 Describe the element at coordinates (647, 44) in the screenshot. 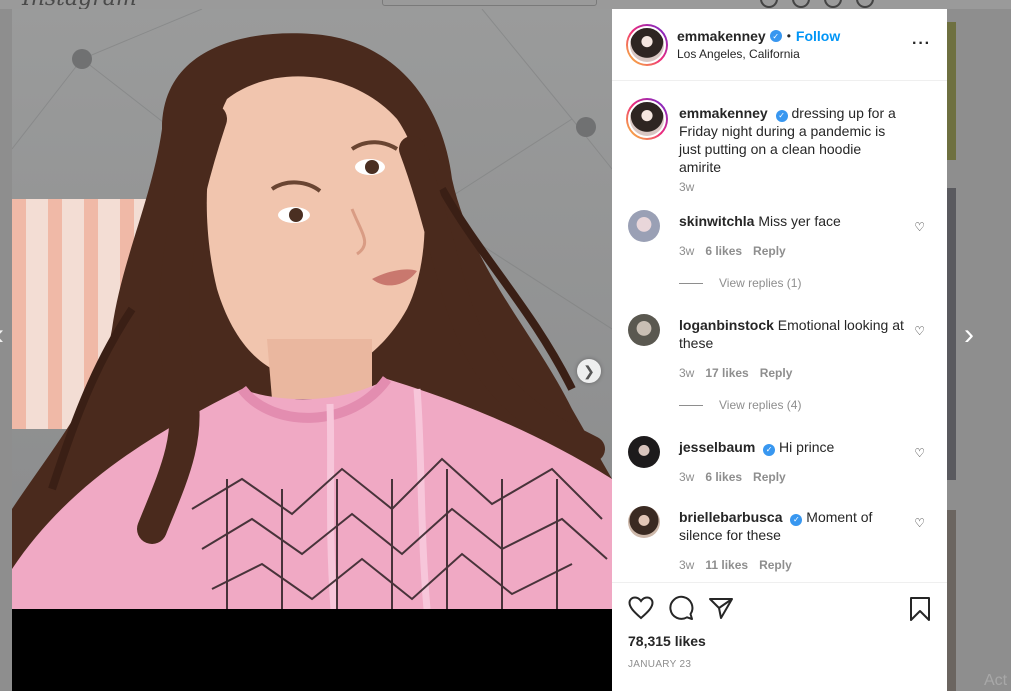

I see `author-avatar` at that location.